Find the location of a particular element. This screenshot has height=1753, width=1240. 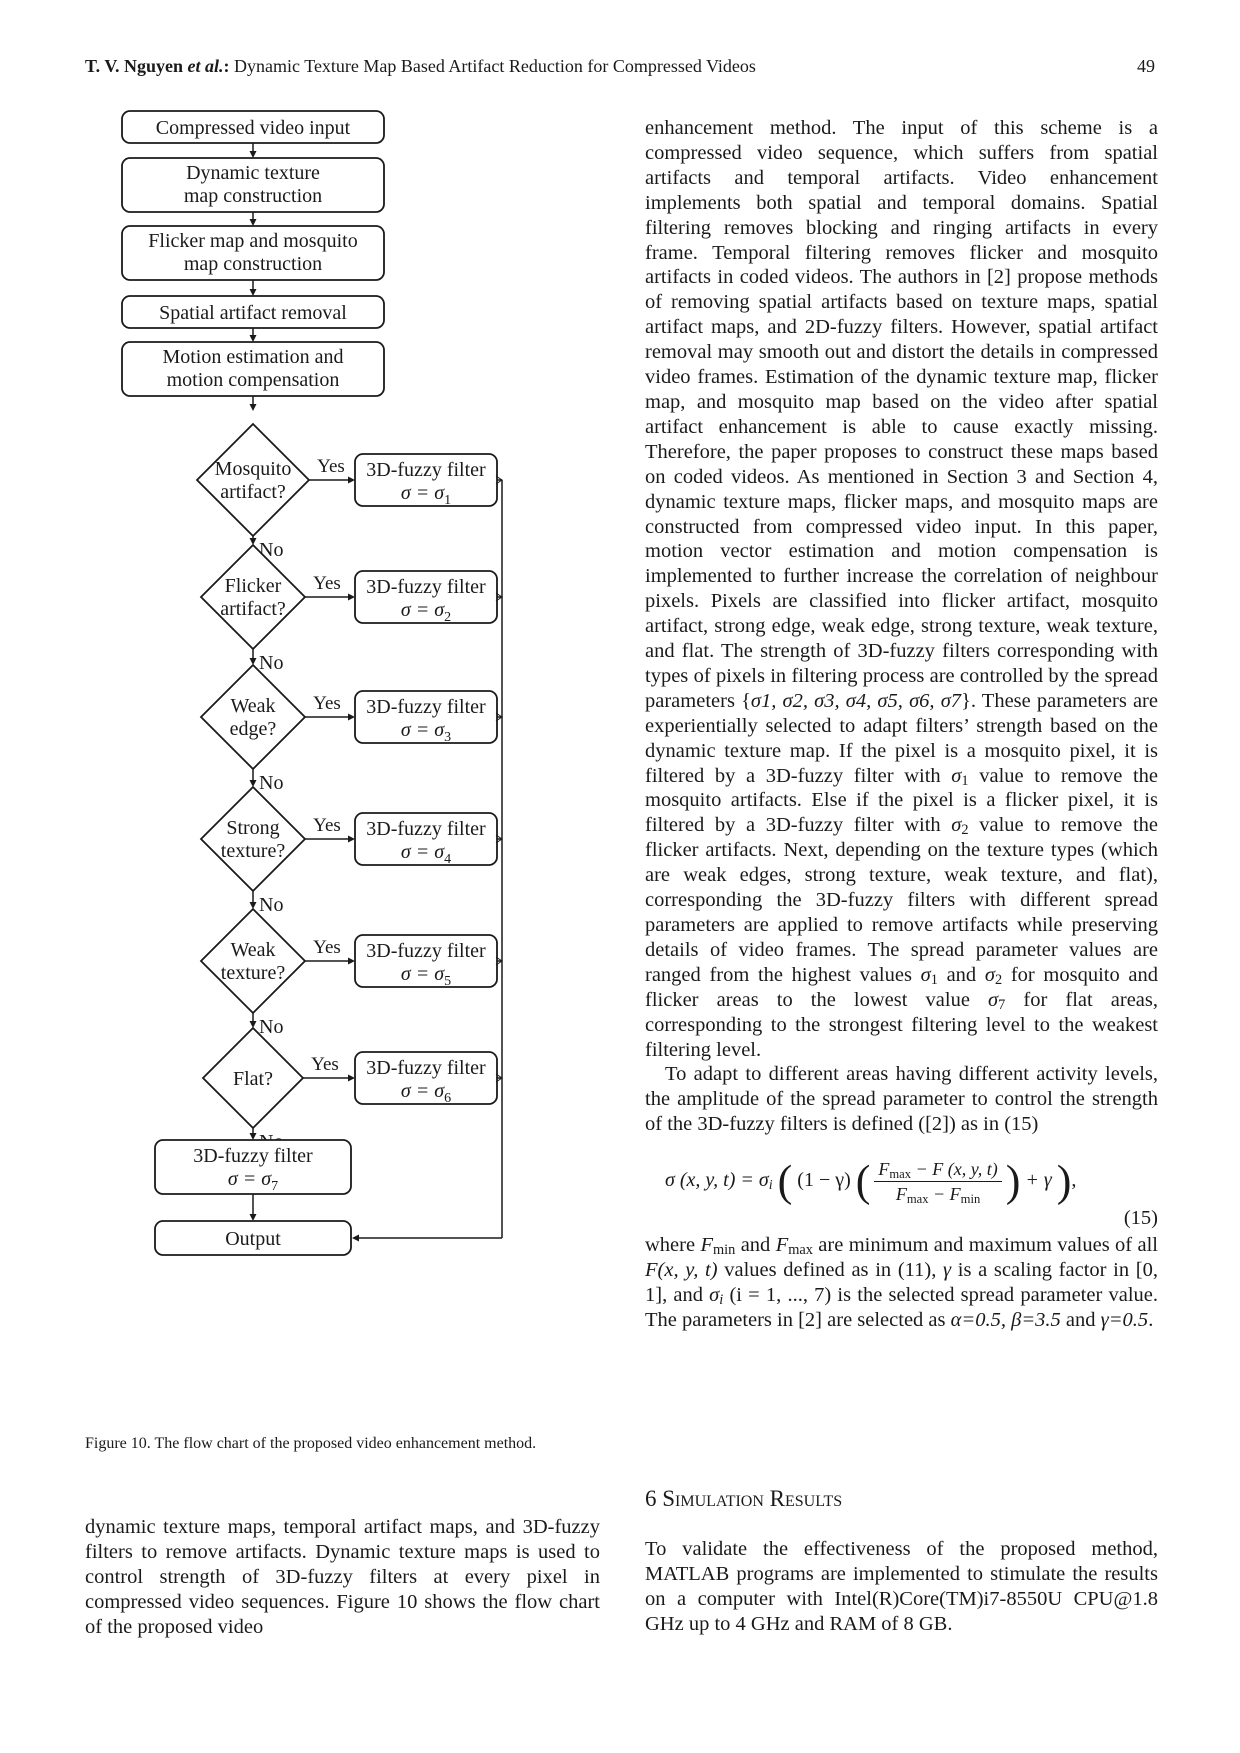

sigma-set: σ1, σ2, σ3, σ4, σ5, σ6, σ7 is located at coordinates (856, 700).